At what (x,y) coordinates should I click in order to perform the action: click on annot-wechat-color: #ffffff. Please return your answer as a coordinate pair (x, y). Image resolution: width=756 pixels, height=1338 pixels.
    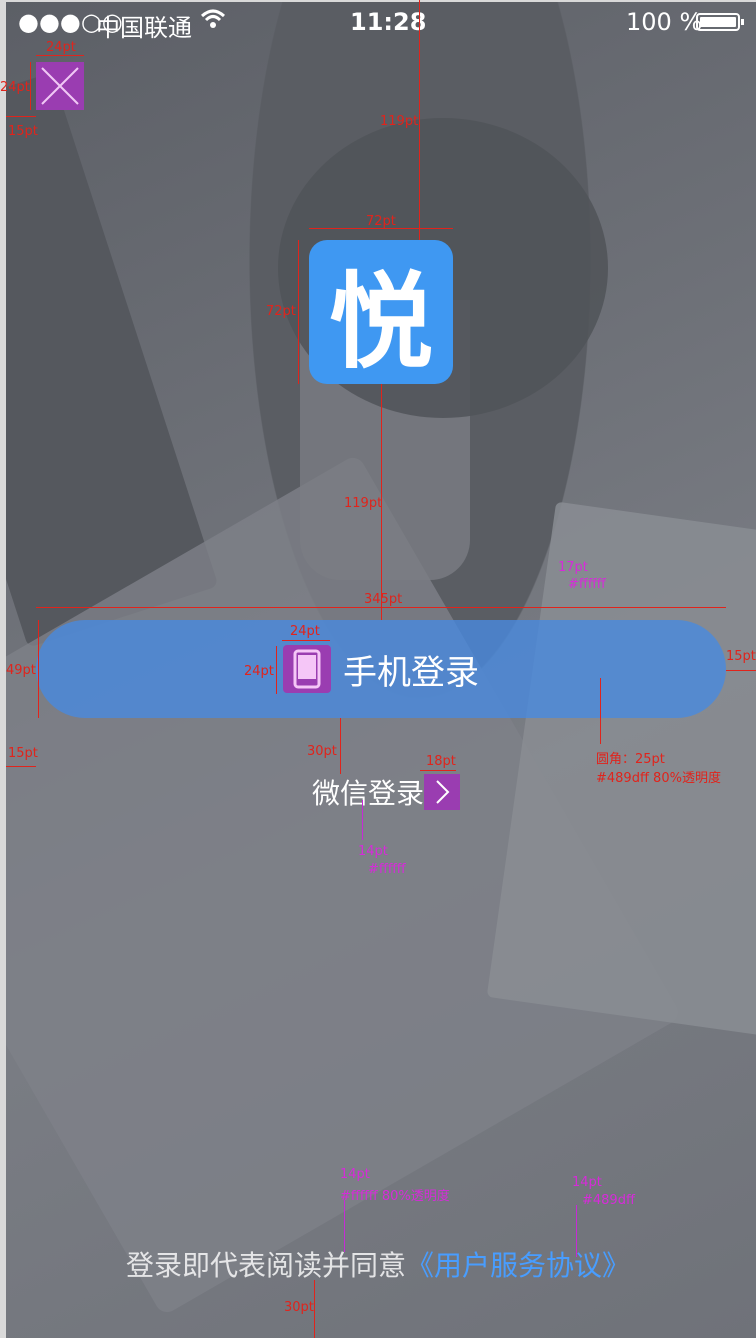
    Looking at the image, I should click on (387, 869).